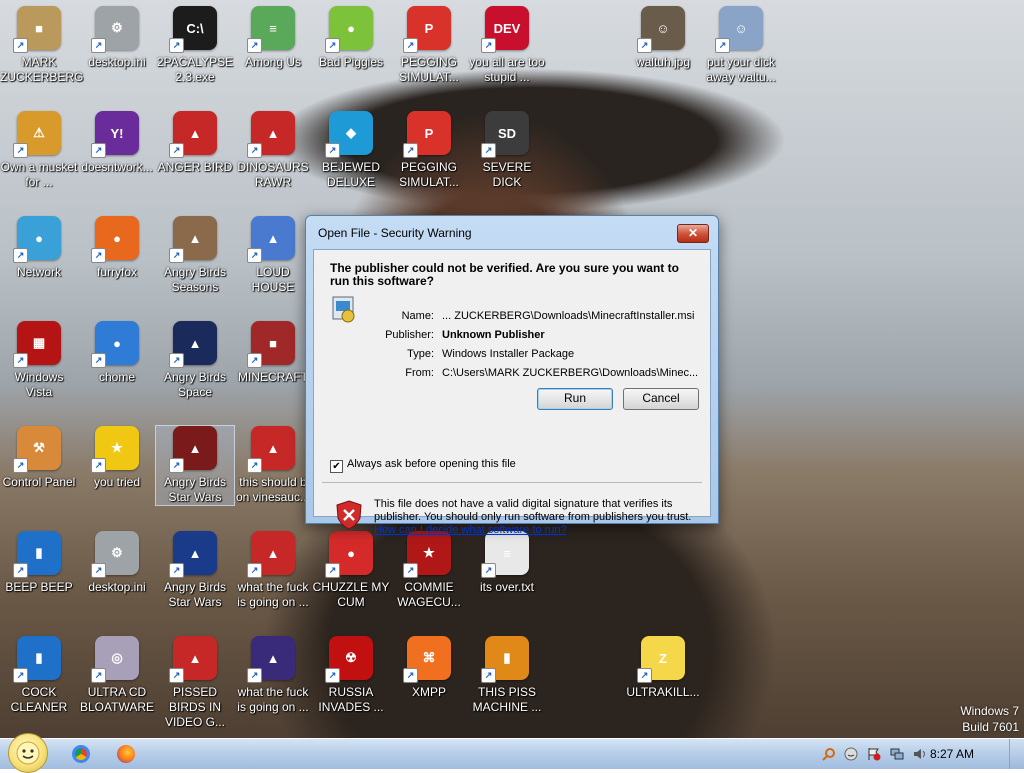 The image size is (1024, 773). What do you see at coordinates (271, 344) in the screenshot?
I see `desktop-icon-image: ■ ↗` at bounding box center [271, 344].